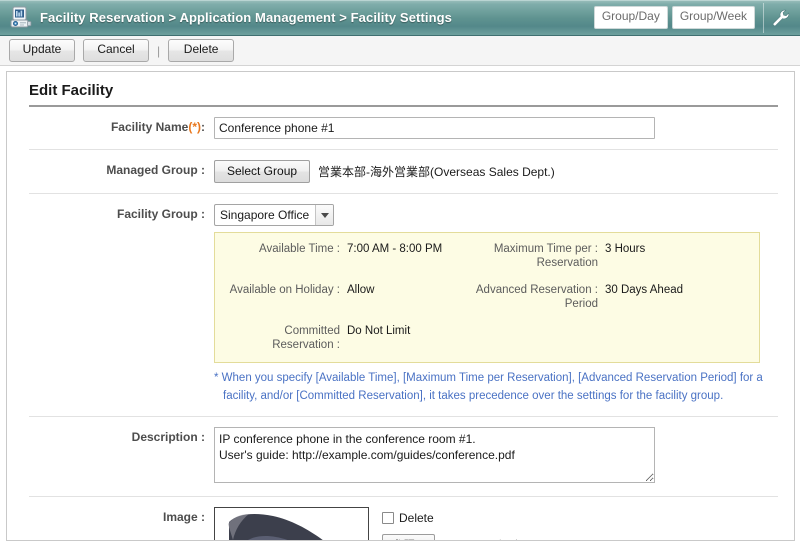 The height and width of the screenshot is (546, 800). What do you see at coordinates (183, 516) in the screenshot?
I see `image-label: Image :` at bounding box center [183, 516].